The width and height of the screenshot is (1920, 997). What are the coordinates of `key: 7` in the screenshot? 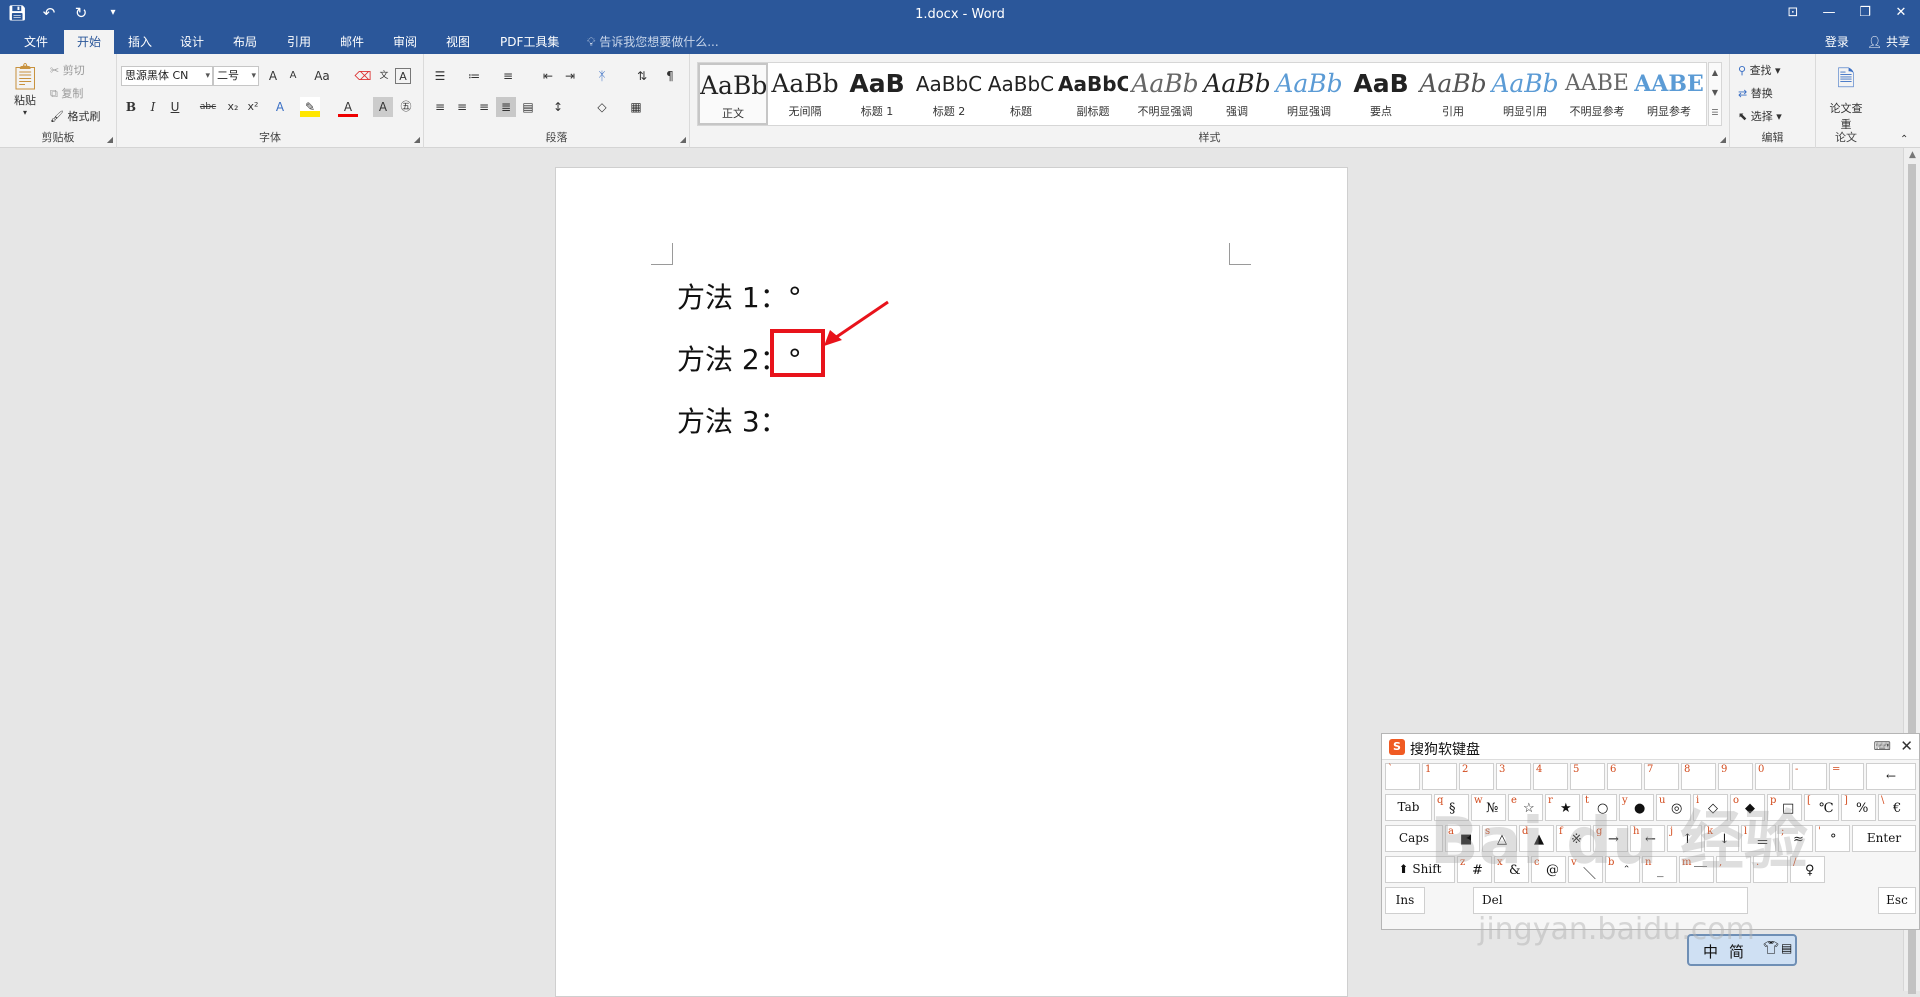 It's located at (1661, 776).